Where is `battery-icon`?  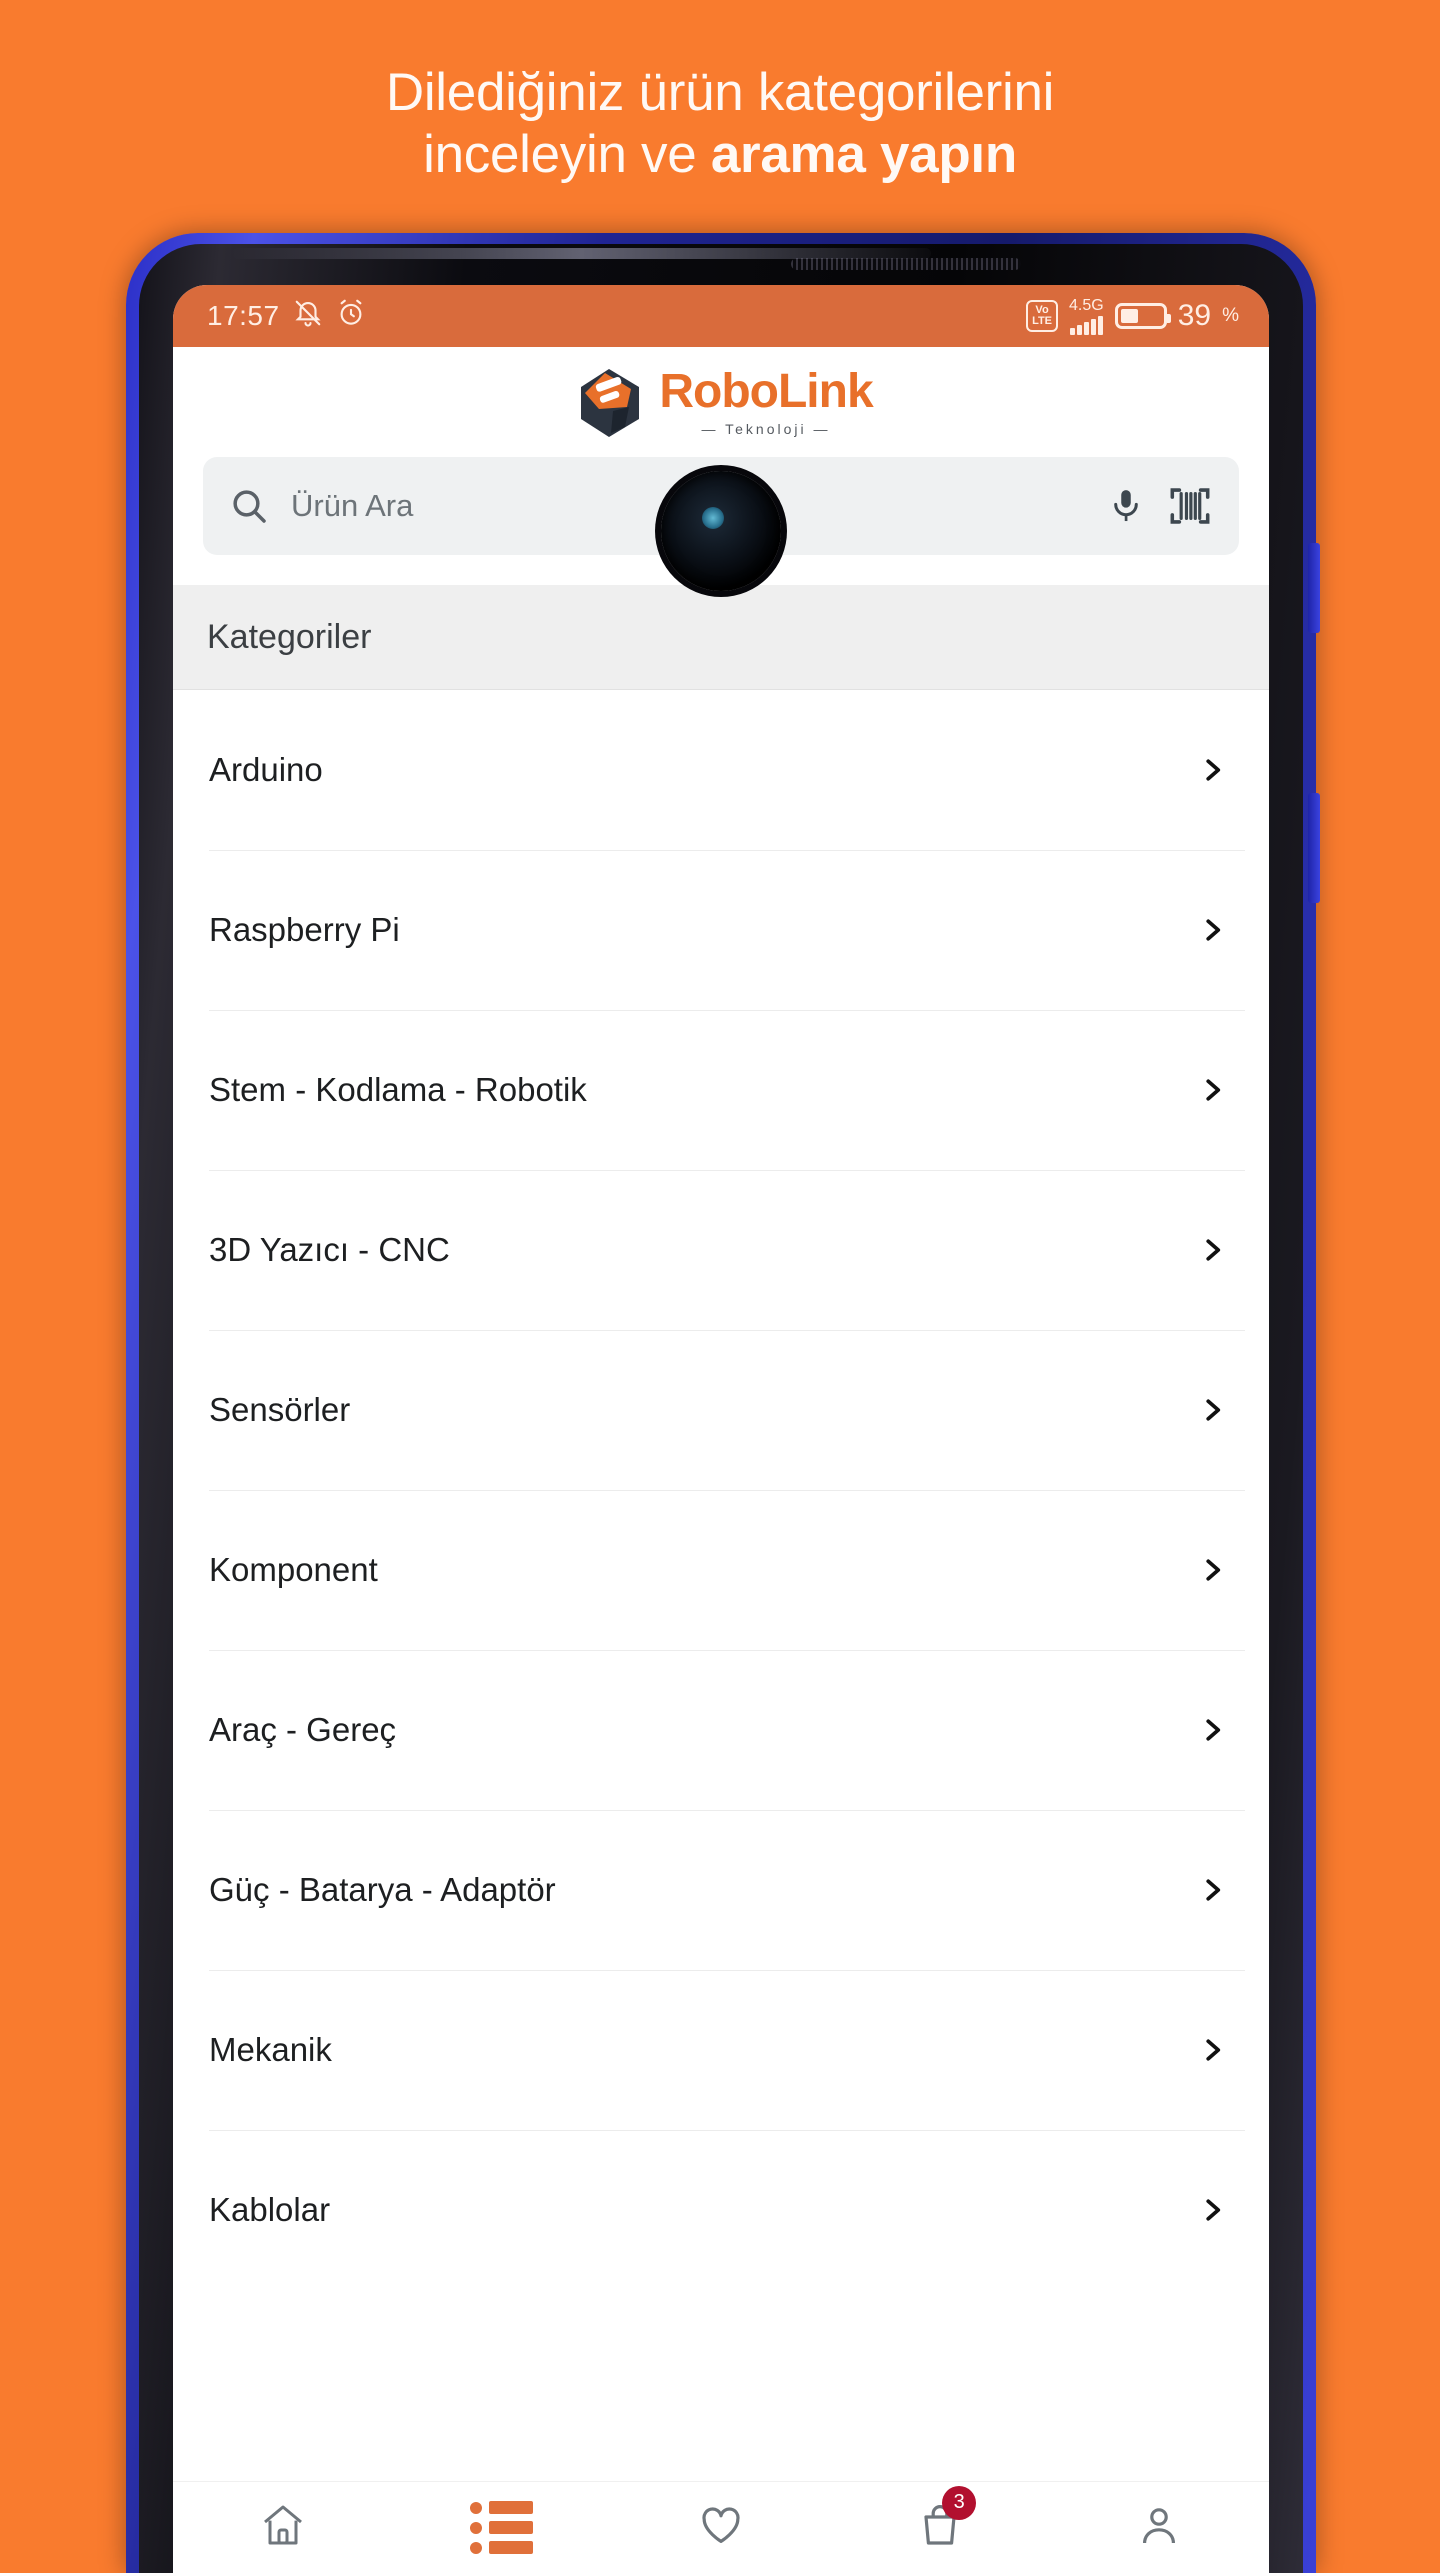 battery-icon is located at coordinates (1141, 316).